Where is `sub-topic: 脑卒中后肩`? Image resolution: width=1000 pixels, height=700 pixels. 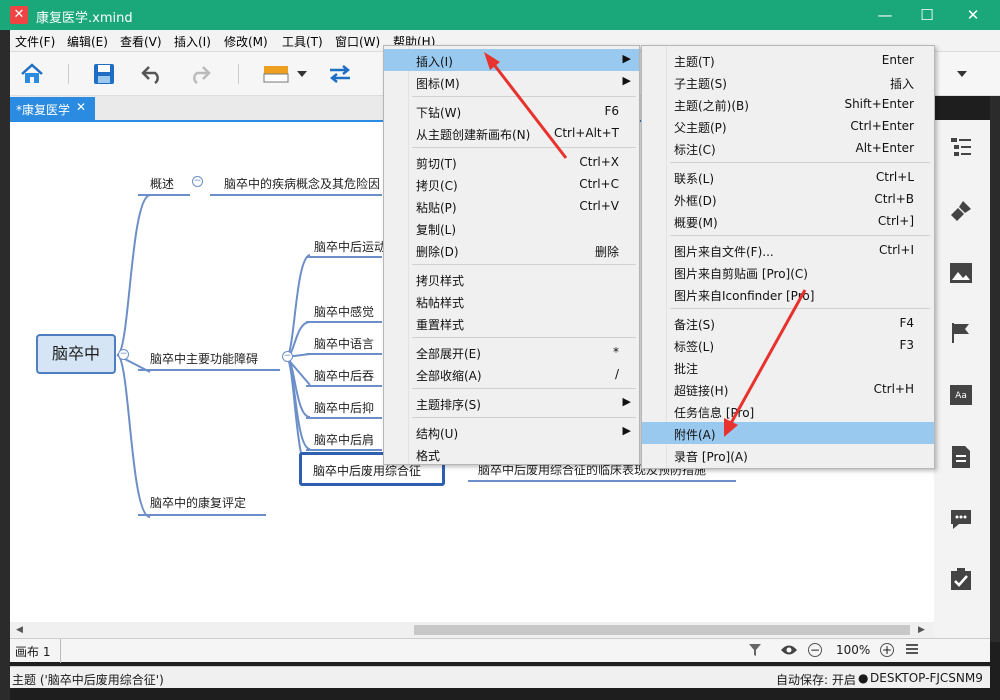
sub-topic: 脑卒中后肩 is located at coordinates (344, 439).